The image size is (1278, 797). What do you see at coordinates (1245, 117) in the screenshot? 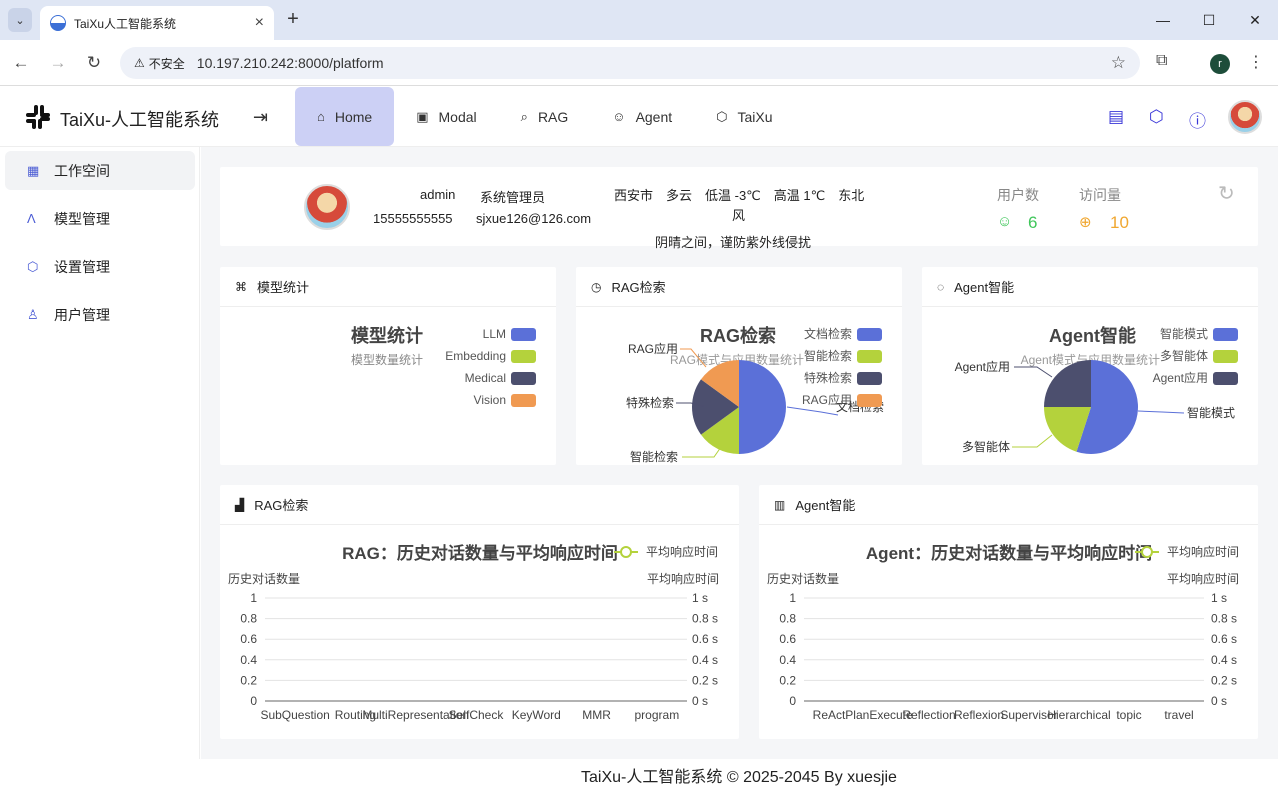
I see `user-avatar` at bounding box center [1245, 117].